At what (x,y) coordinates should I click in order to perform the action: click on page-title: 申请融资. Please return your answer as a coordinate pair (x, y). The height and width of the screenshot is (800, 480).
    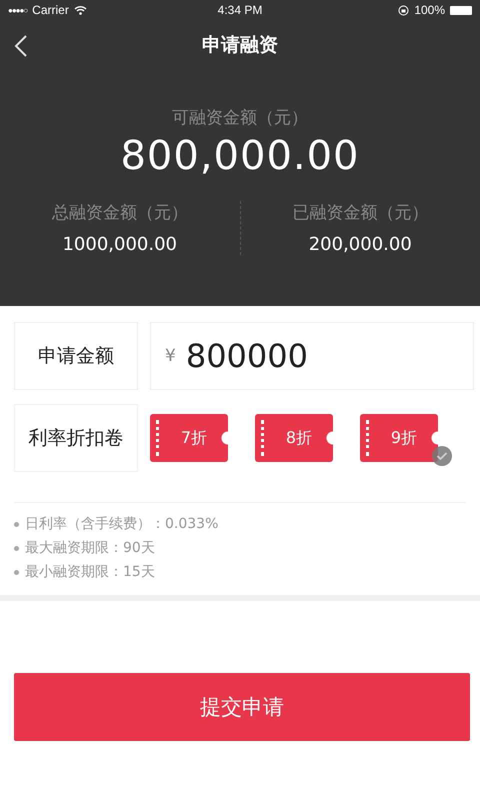
    Looking at the image, I should click on (240, 45).